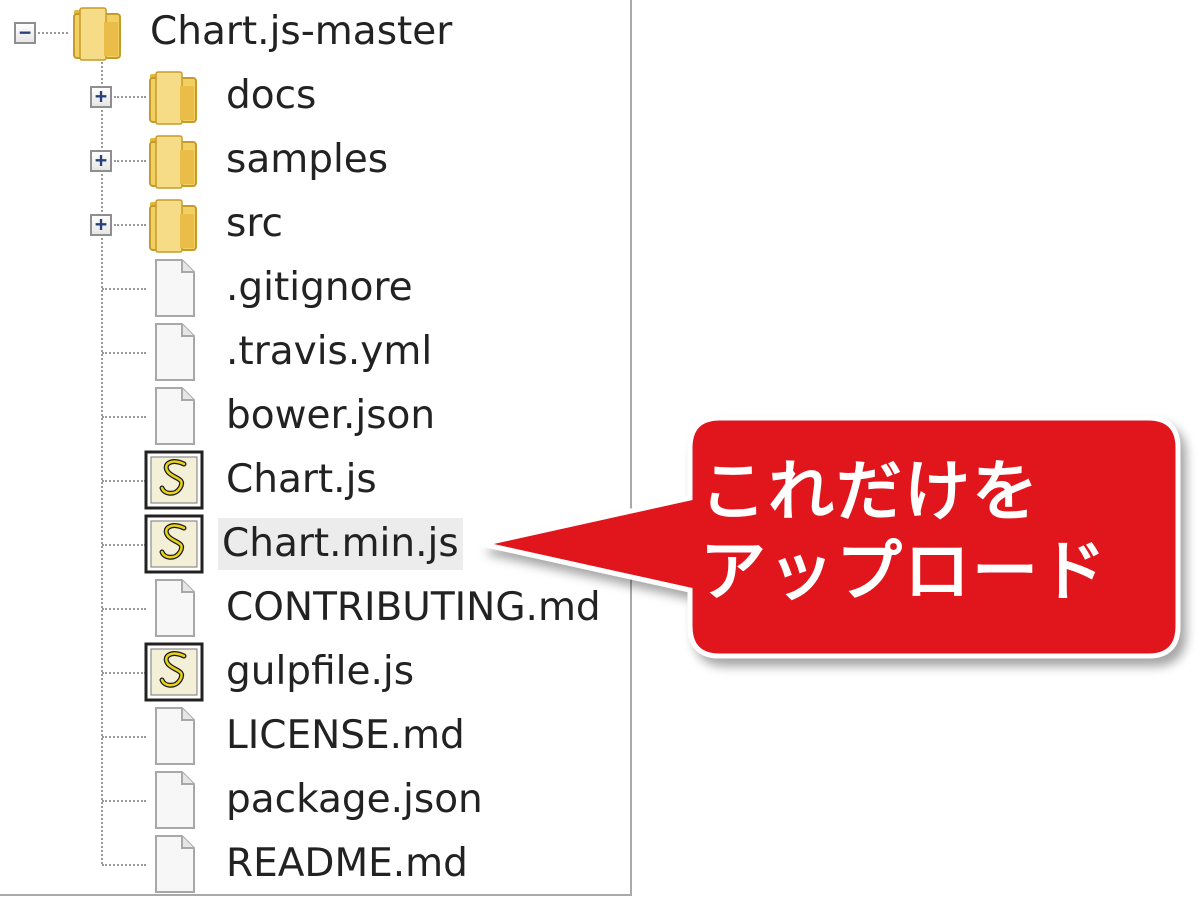  I want to click on callout-text: これだけを アップロード, so click(935, 532).